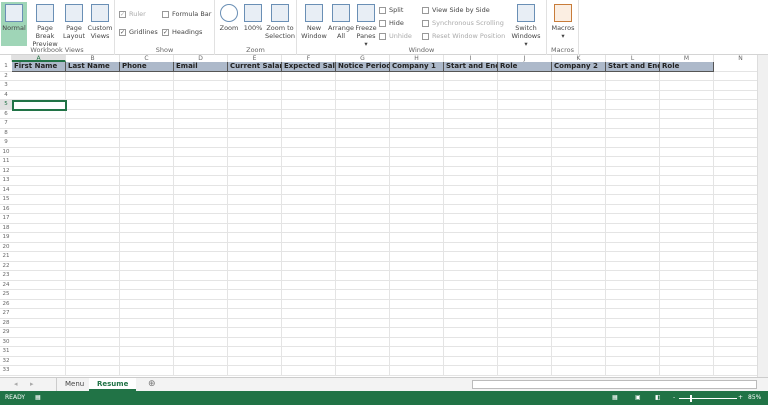 This screenshot has height=405, width=768. What do you see at coordinates (39, 105) in the screenshot?
I see `selected-cell` at bounding box center [39, 105].